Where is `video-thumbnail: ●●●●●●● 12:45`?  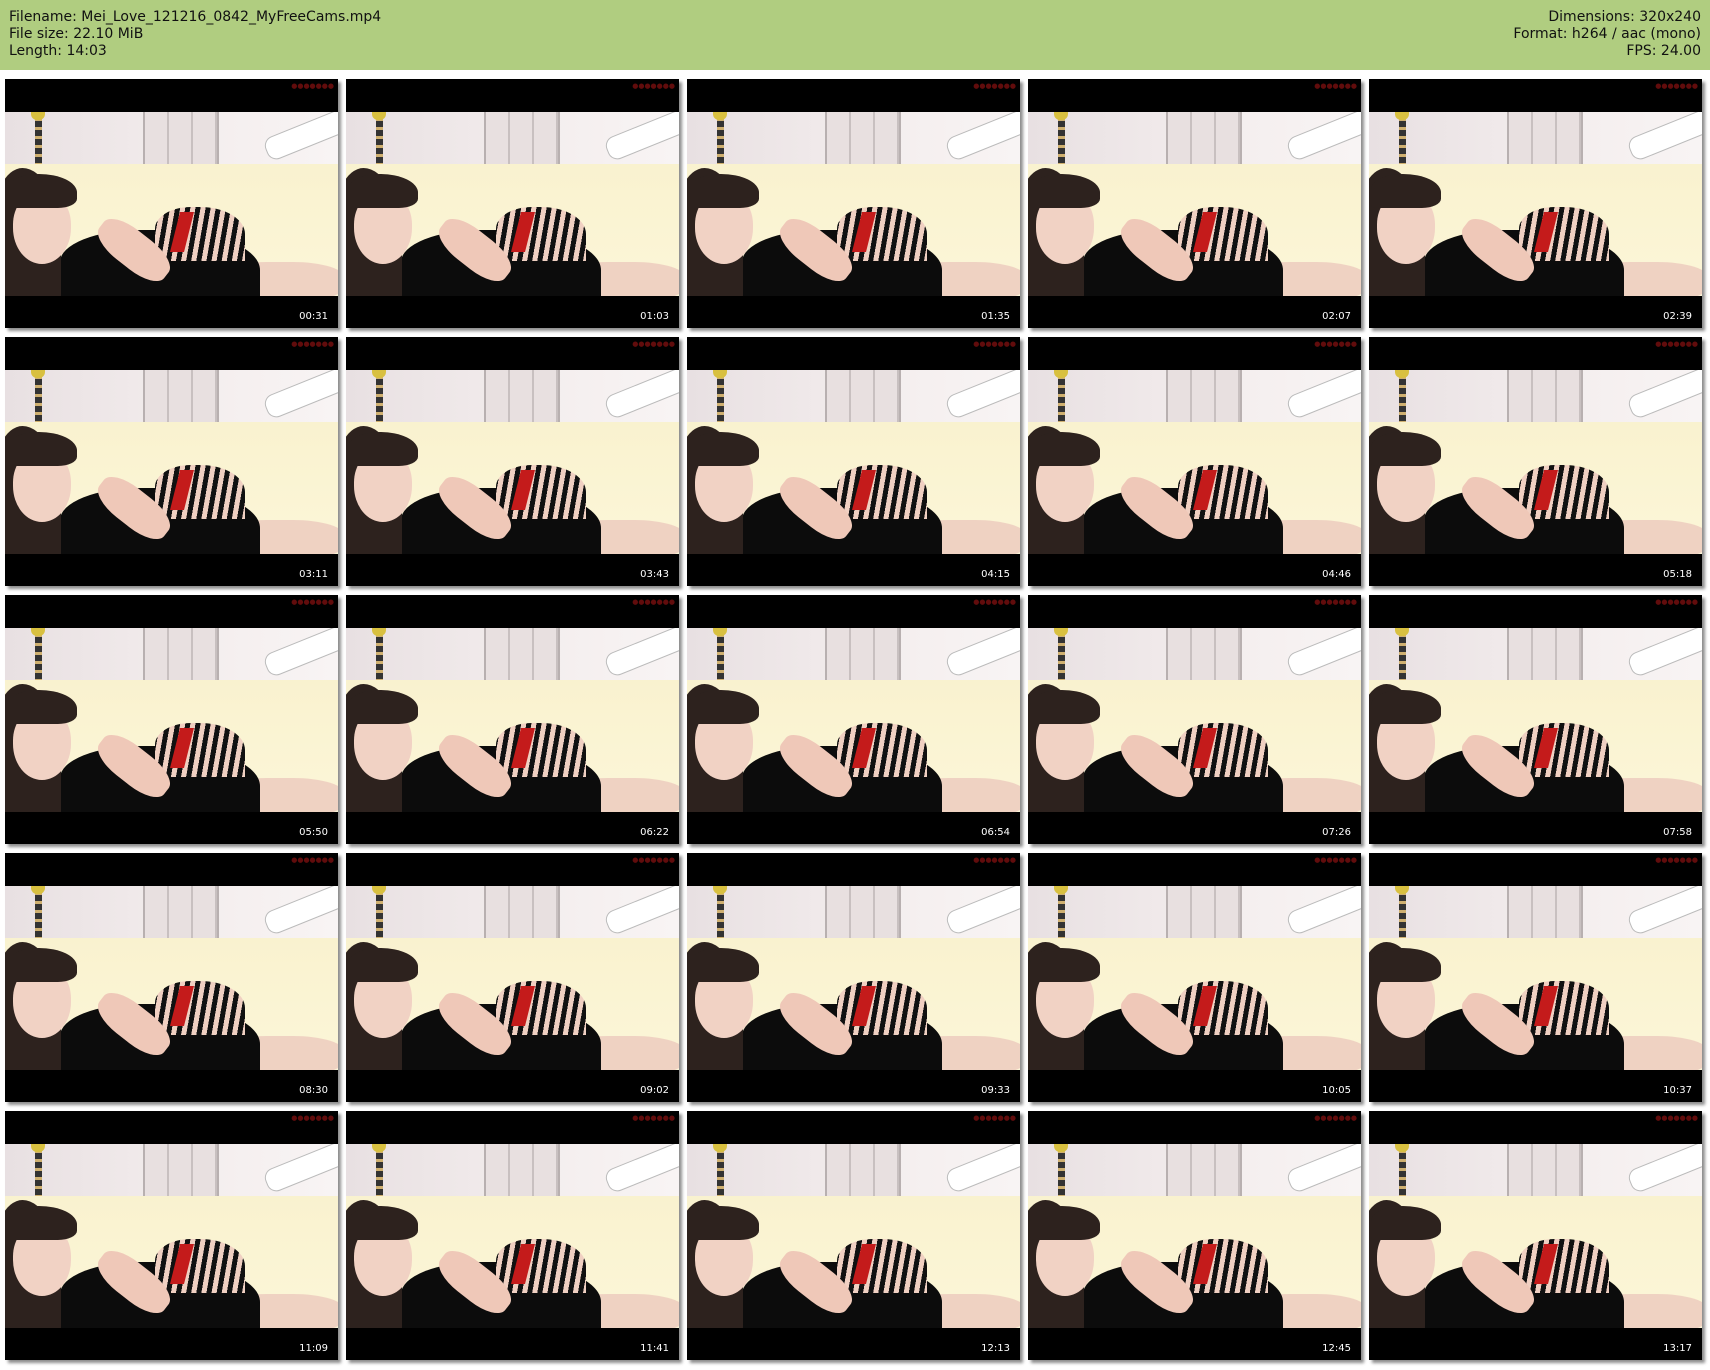 video-thumbnail: ●●●●●●● 12:45 is located at coordinates (1194, 1235).